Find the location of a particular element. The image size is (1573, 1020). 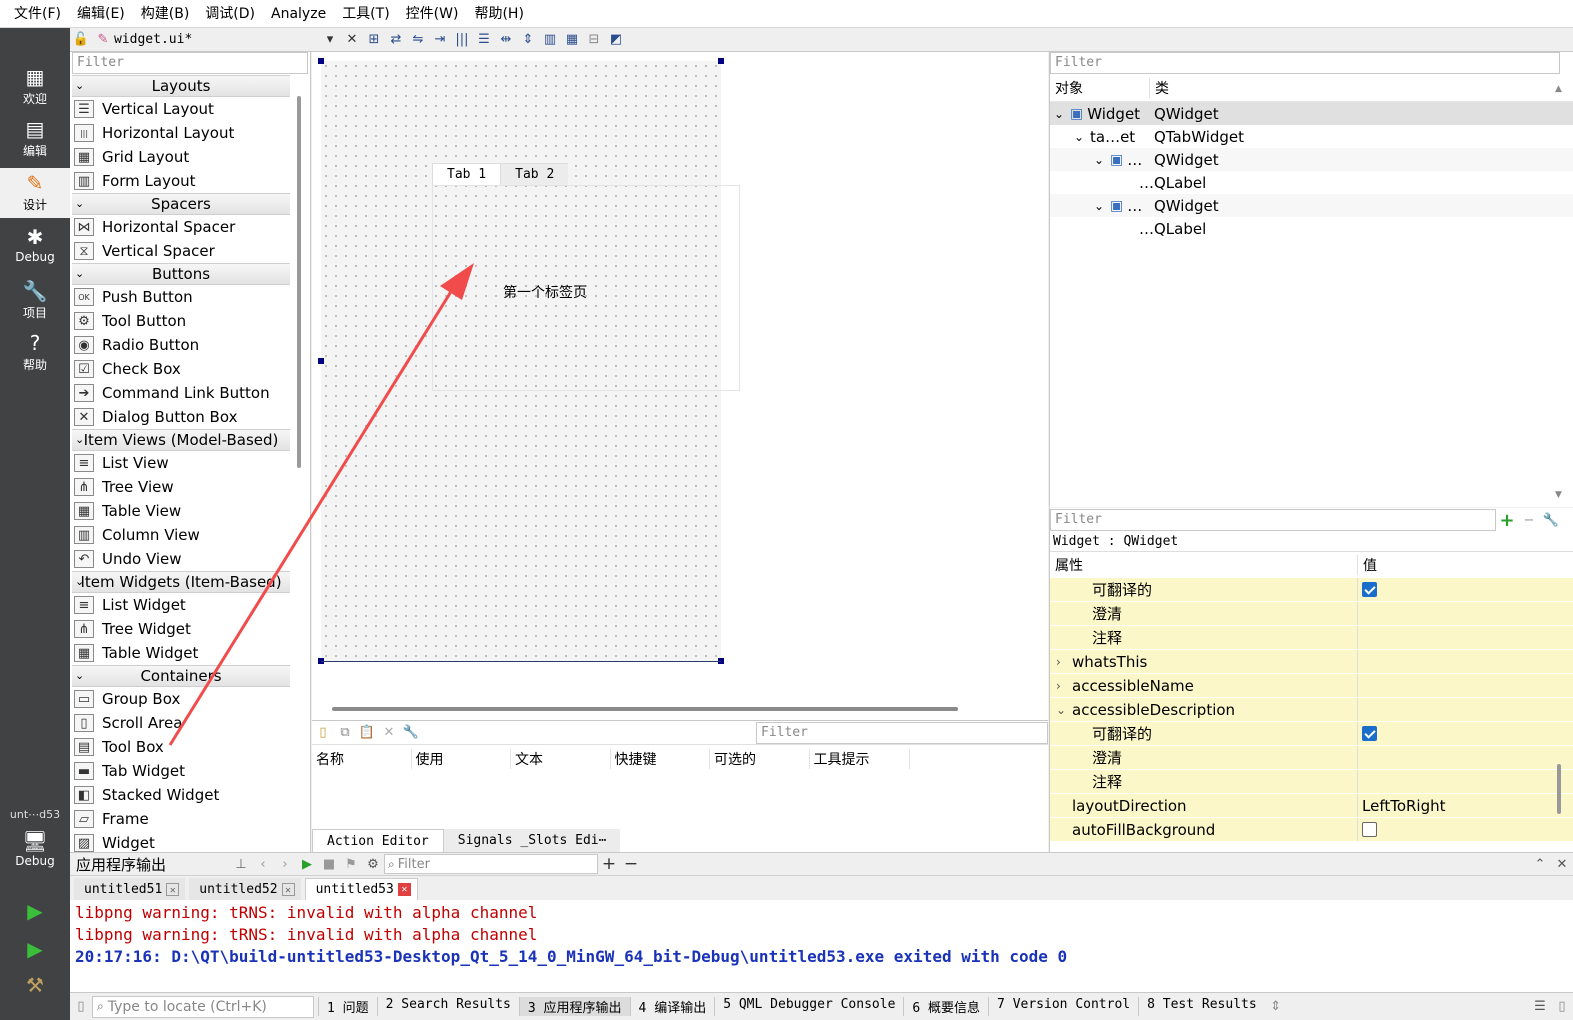

mode-bug: ✱ Debug is located at coordinates (35, 247).